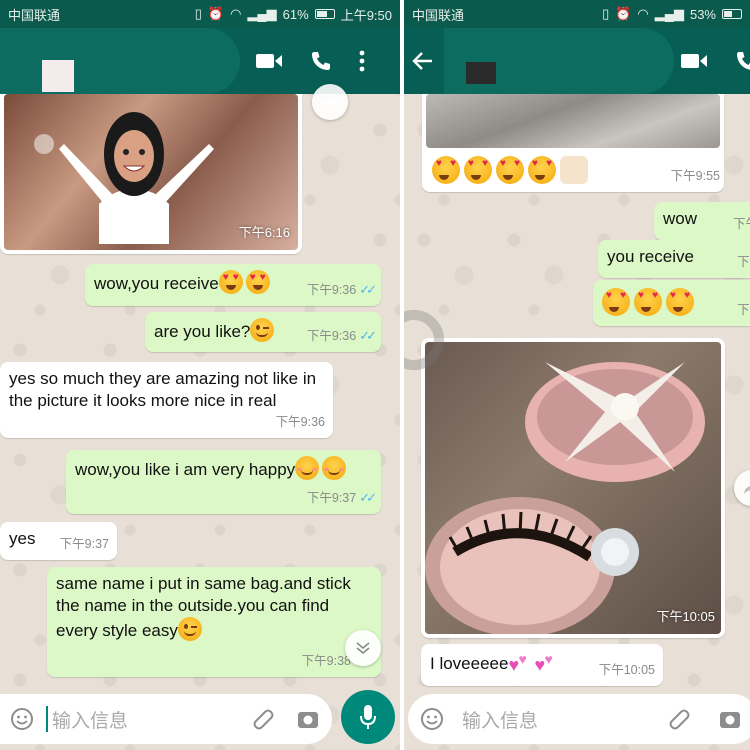  I want to click on more-options-icon, so click(362, 61).